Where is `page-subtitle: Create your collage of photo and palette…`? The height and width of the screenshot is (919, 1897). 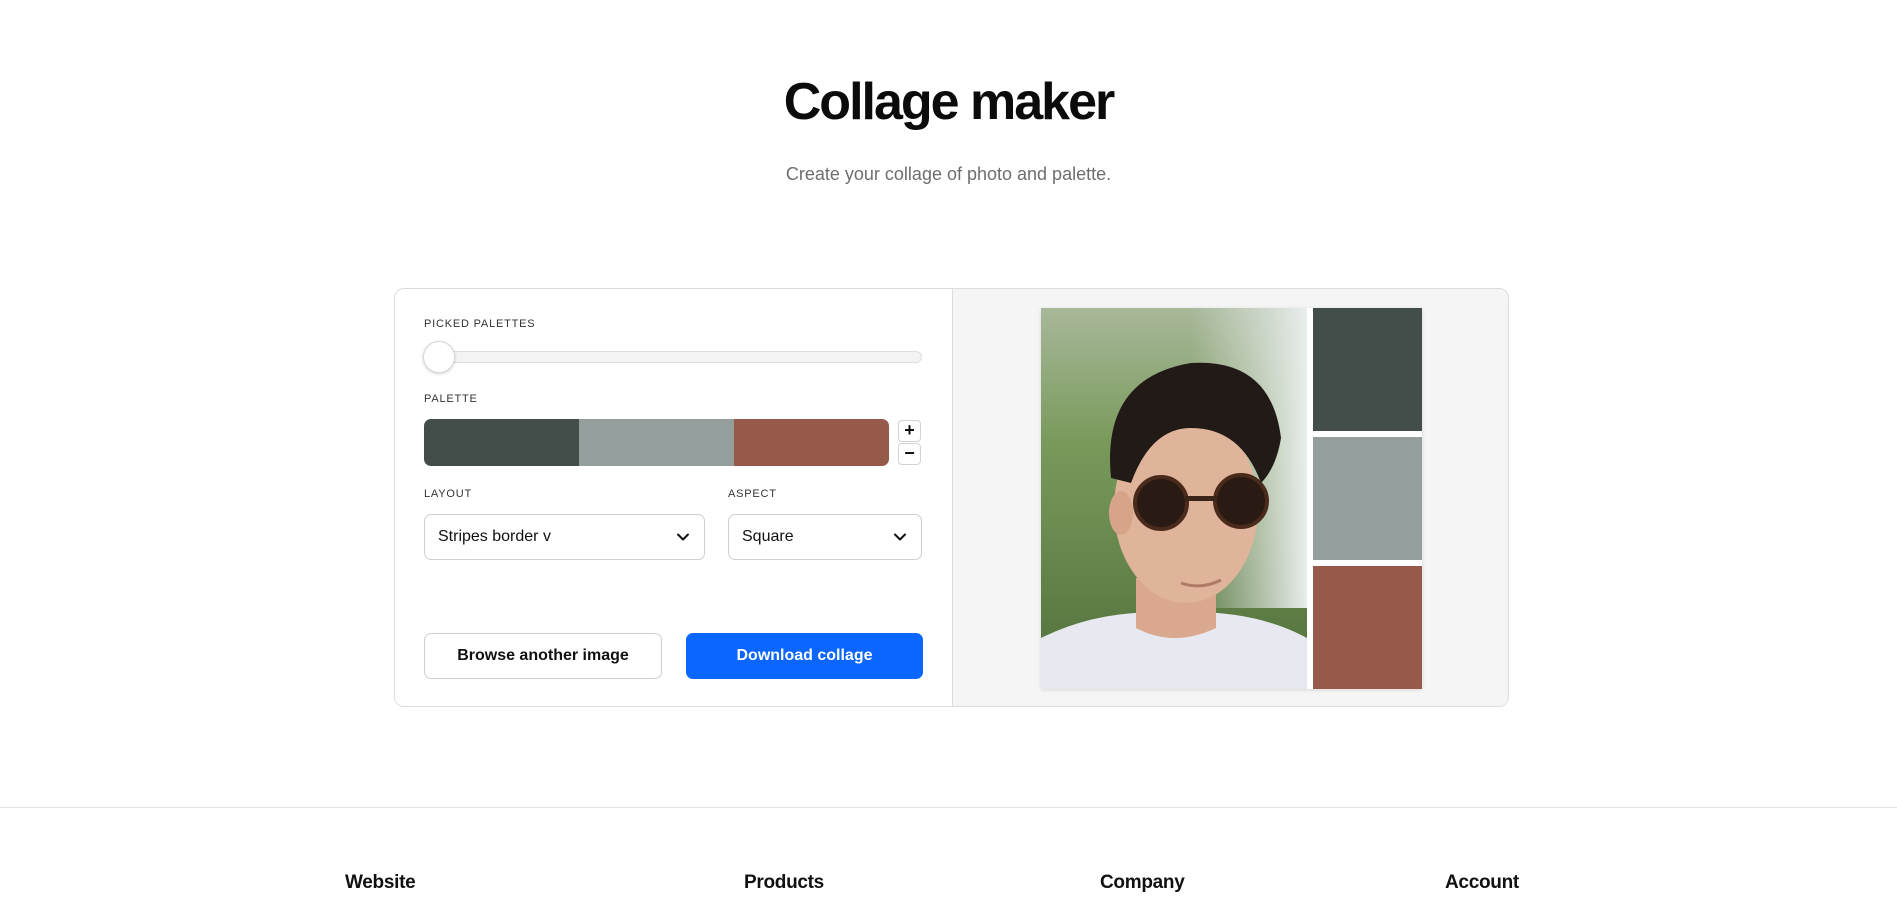 page-subtitle: Create your collage of photo and palette… is located at coordinates (948, 174).